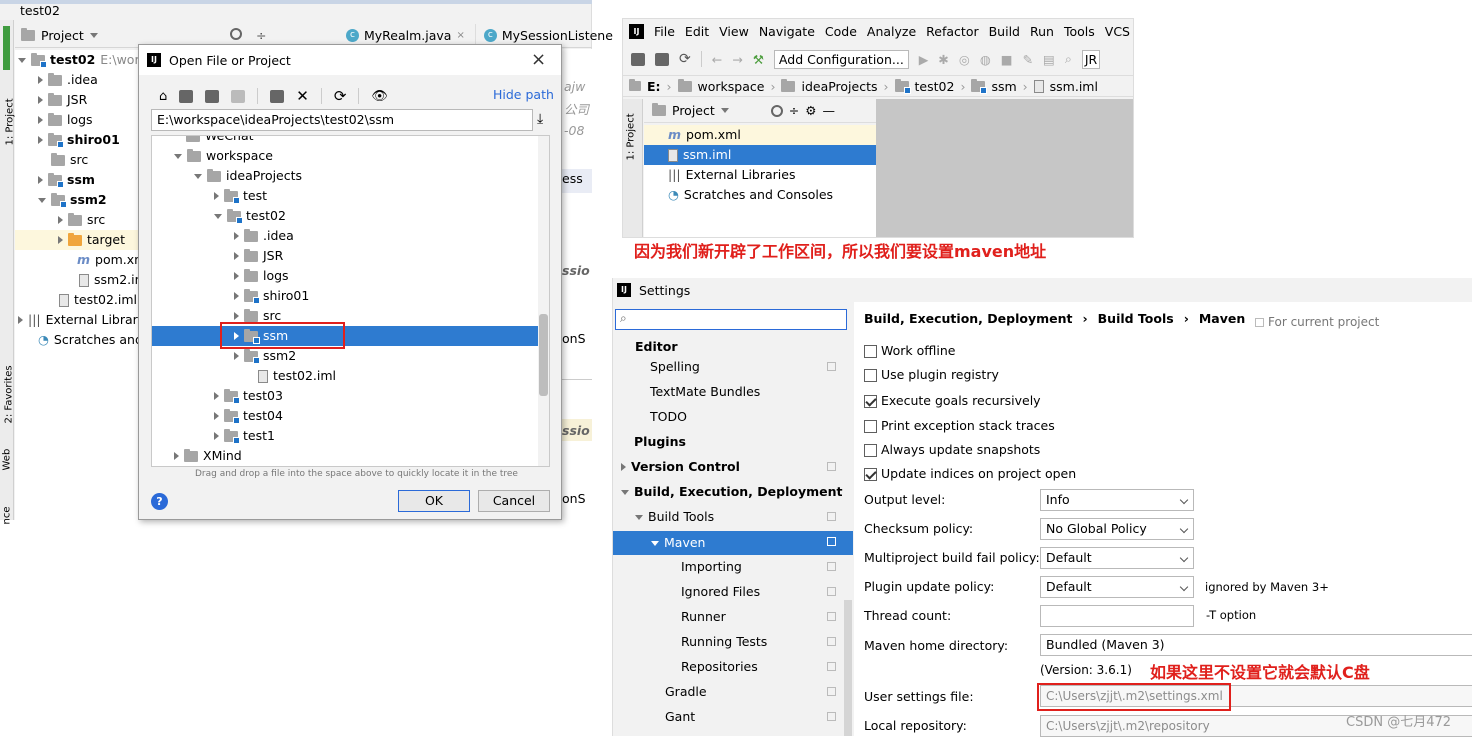 The height and width of the screenshot is (737, 1472). What do you see at coordinates (1117, 616) in the screenshot?
I see `thread-count-input` at bounding box center [1117, 616].